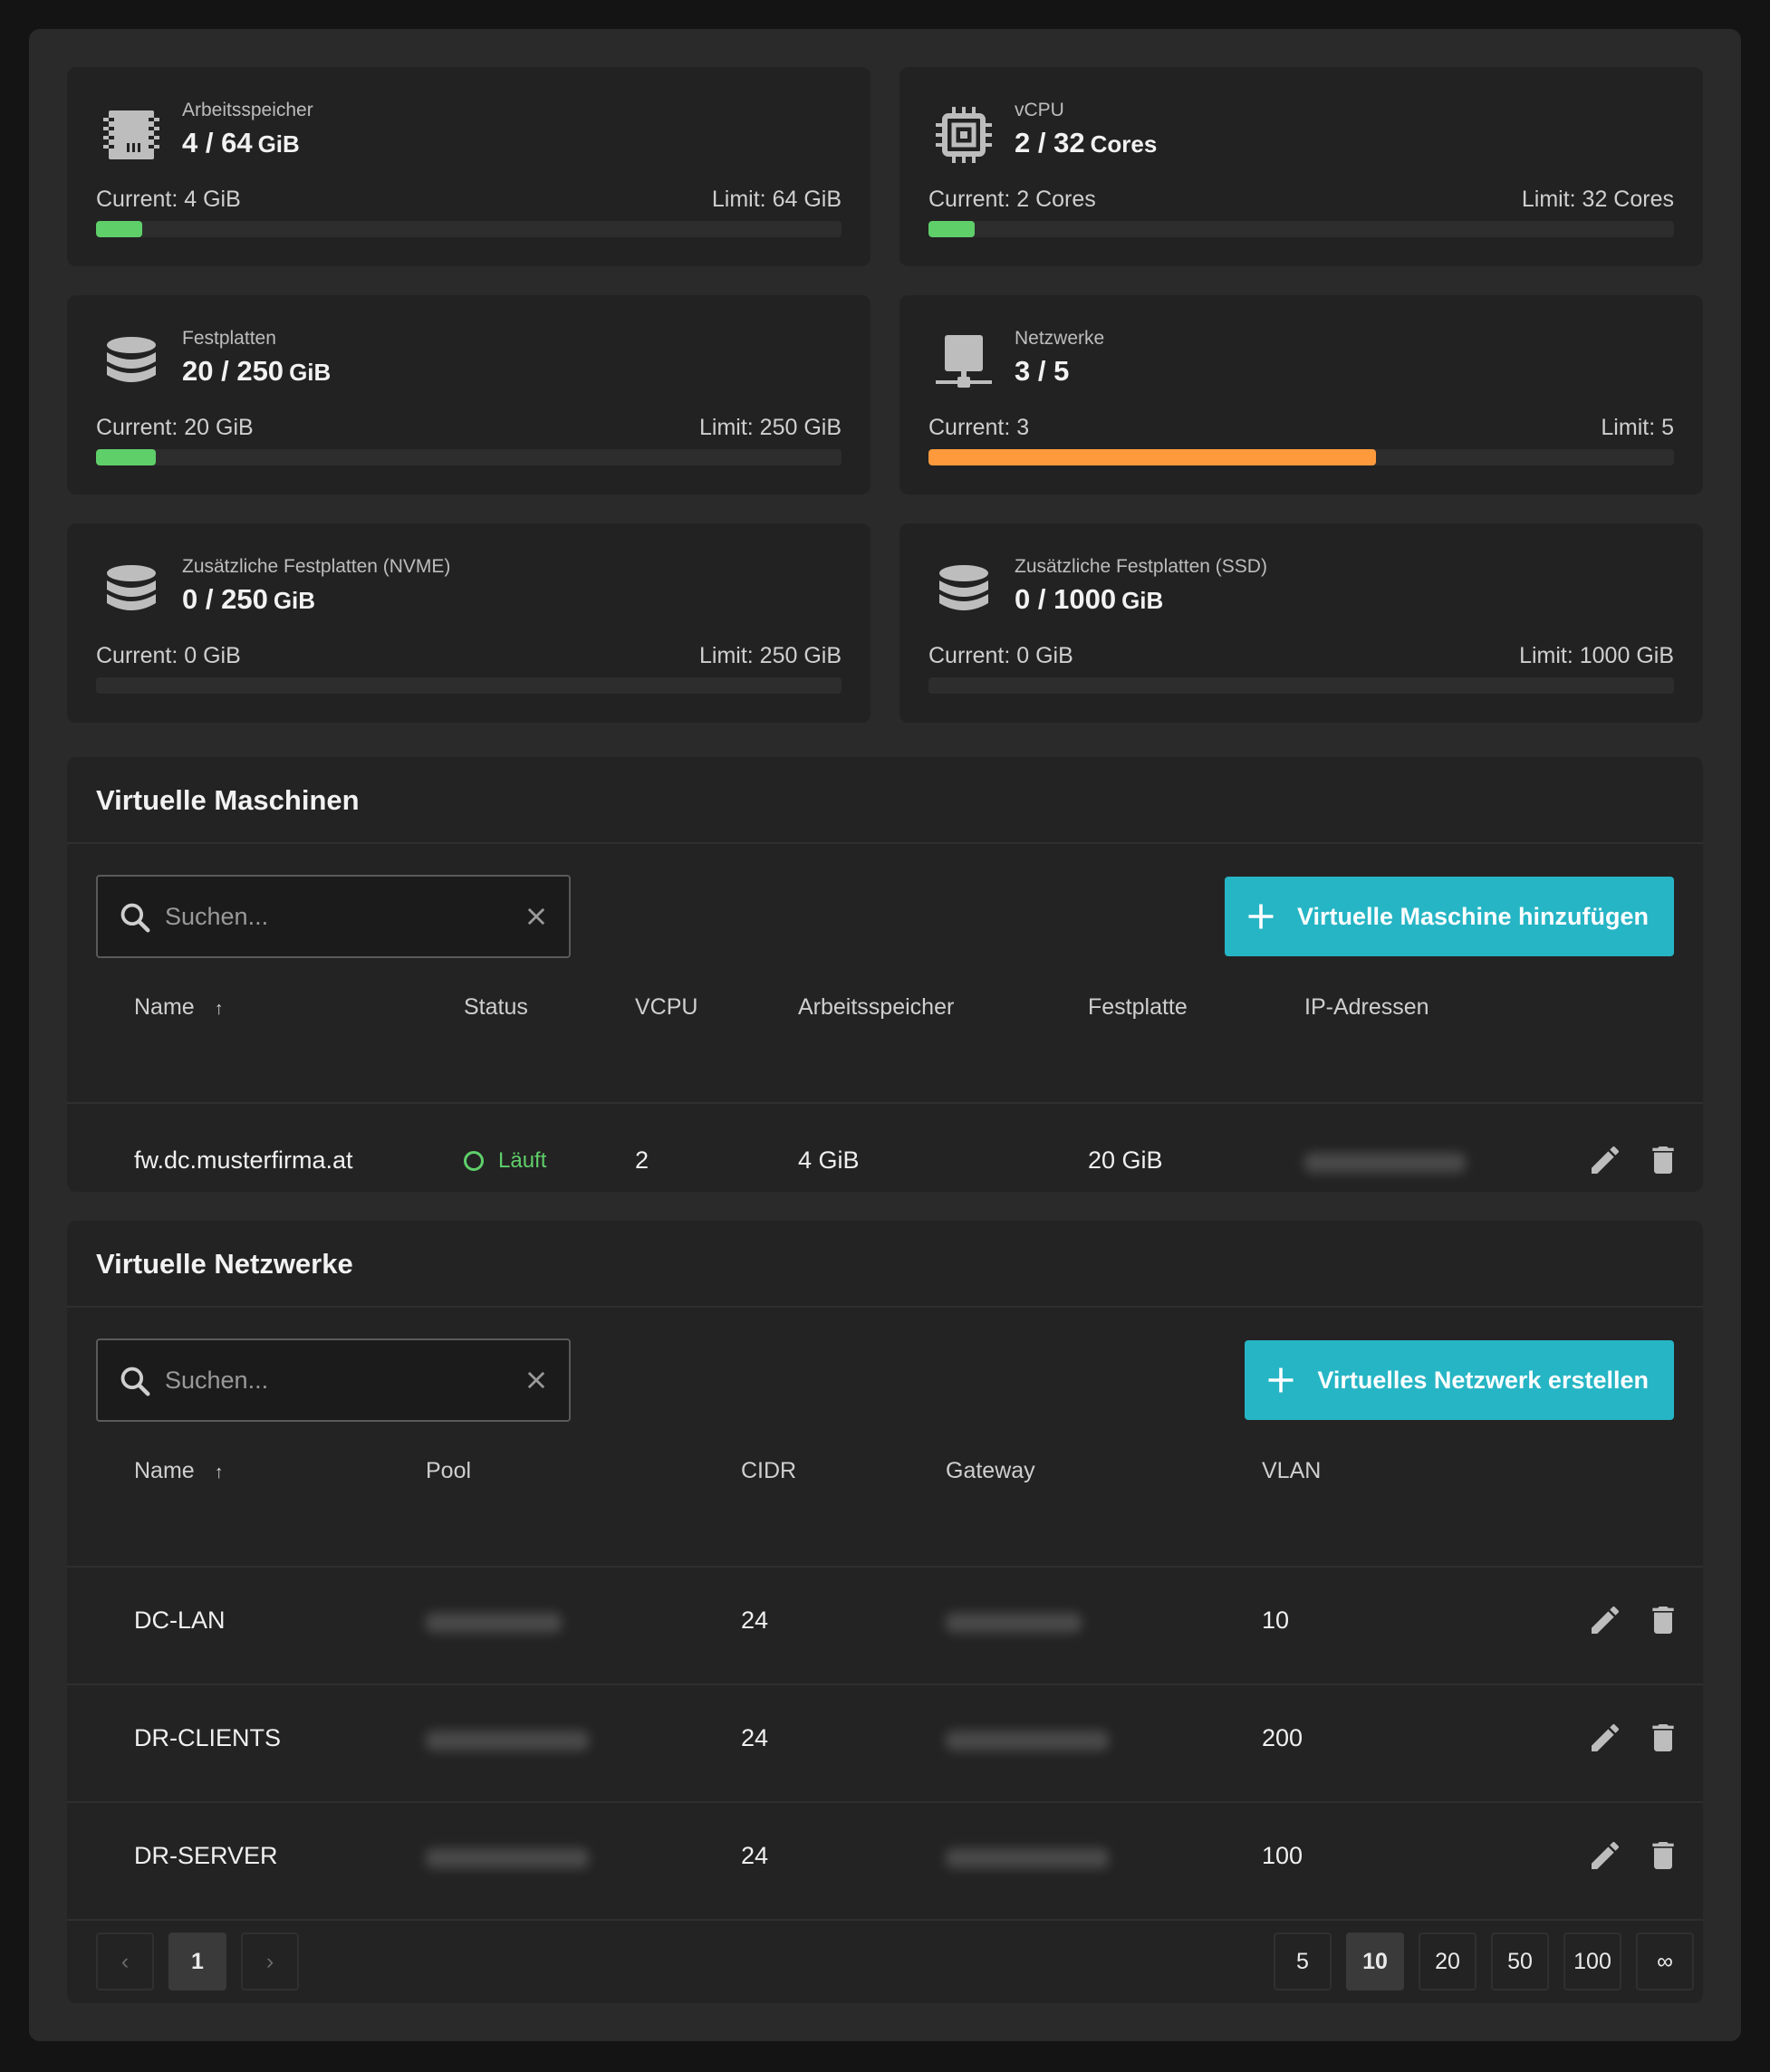 This screenshot has height=2072, width=1770. Describe the element at coordinates (1448, 1961) in the screenshot. I see `page-size-20: 20` at that location.